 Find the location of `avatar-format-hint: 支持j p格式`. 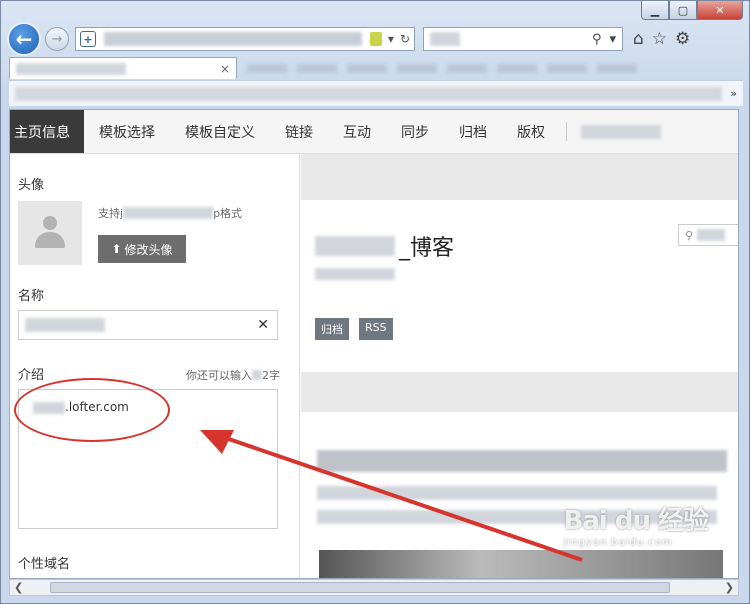

avatar-format-hint: 支持j p格式 is located at coordinates (170, 213).